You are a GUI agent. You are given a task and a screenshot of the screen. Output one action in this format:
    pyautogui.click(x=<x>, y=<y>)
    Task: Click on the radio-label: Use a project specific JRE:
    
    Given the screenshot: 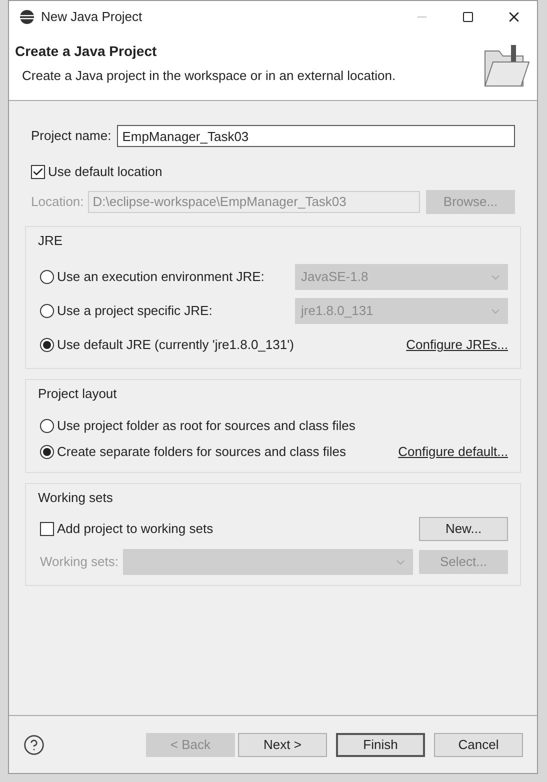 What is the action you would take?
    pyautogui.click(x=134, y=311)
    